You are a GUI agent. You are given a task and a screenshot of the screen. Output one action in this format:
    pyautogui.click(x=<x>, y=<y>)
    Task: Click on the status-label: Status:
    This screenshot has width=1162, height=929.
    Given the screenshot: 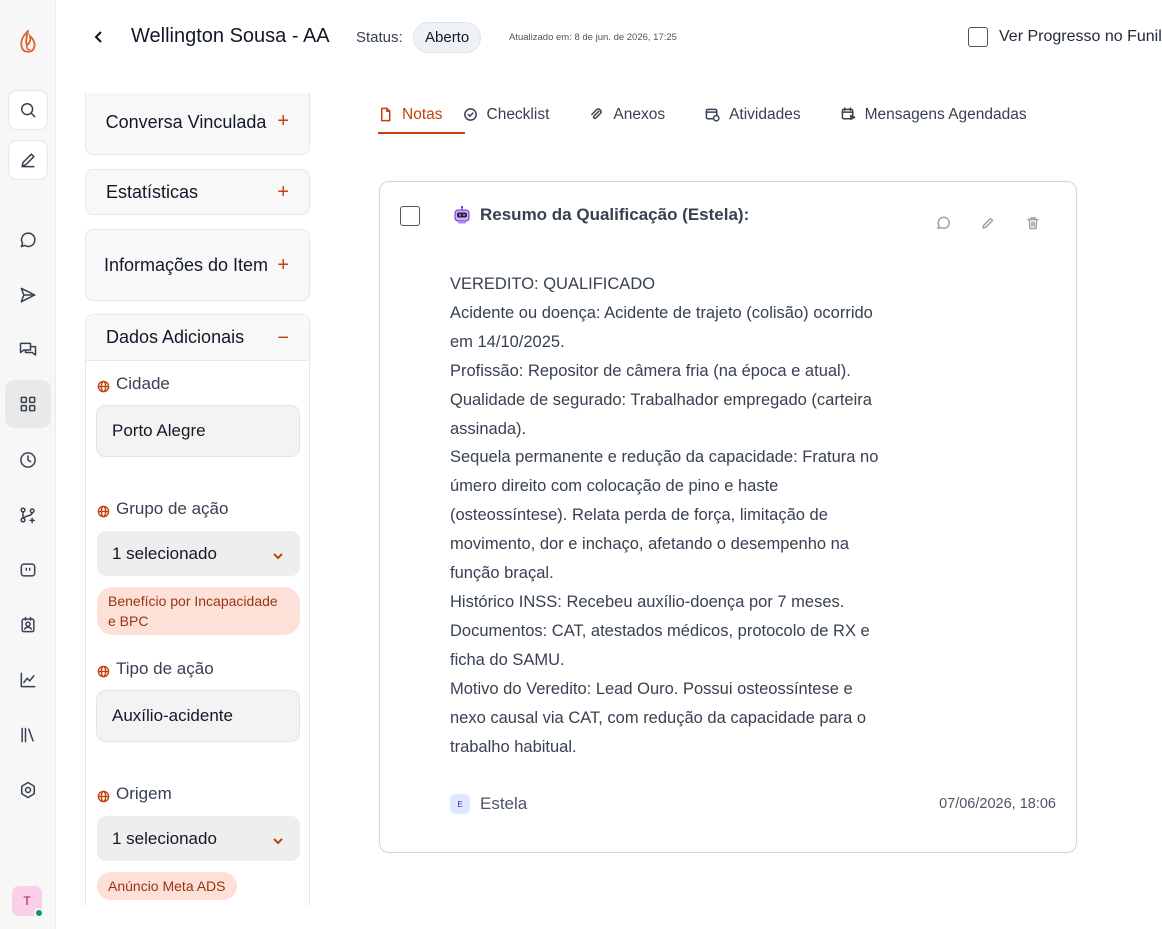 What is the action you would take?
    pyautogui.click(x=379, y=37)
    